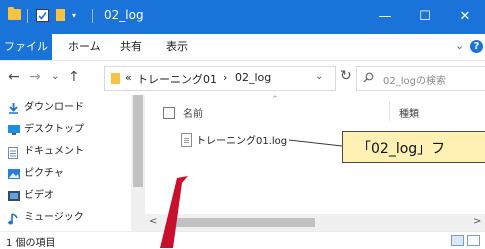 The image size is (485, 249). Describe the element at coordinates (14, 130) in the screenshot. I see `desktop-icon` at that location.